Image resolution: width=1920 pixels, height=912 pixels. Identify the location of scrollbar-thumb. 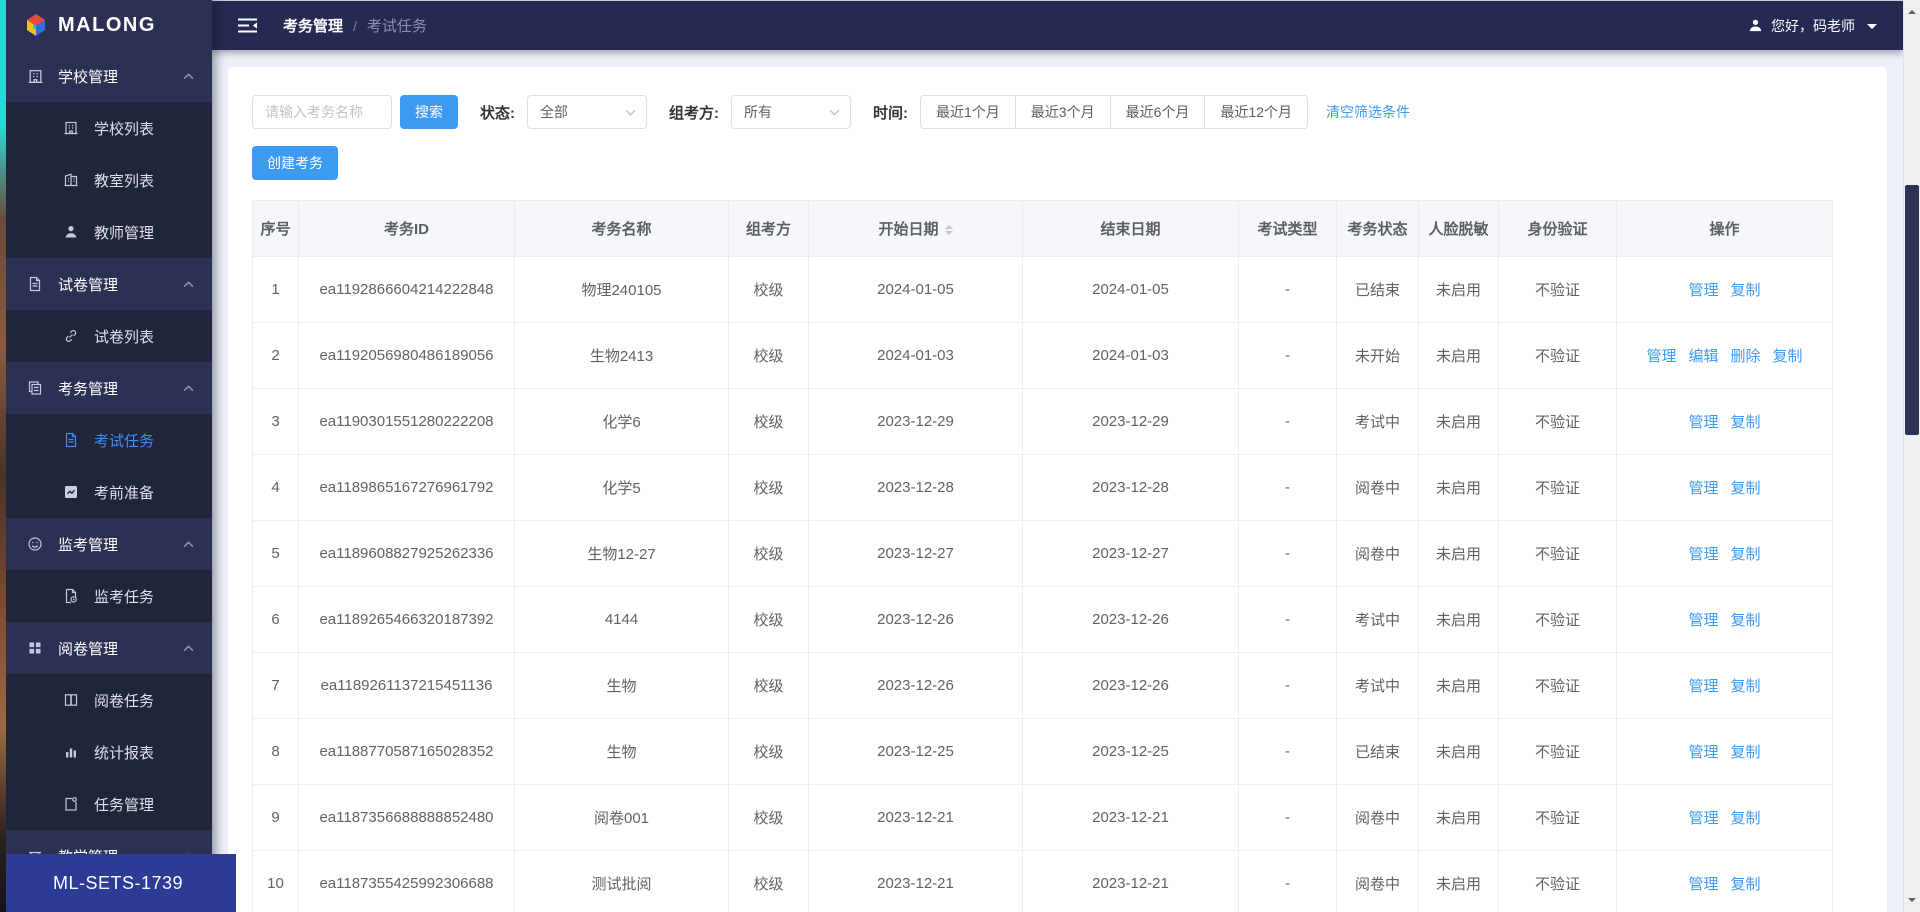
(1912, 310).